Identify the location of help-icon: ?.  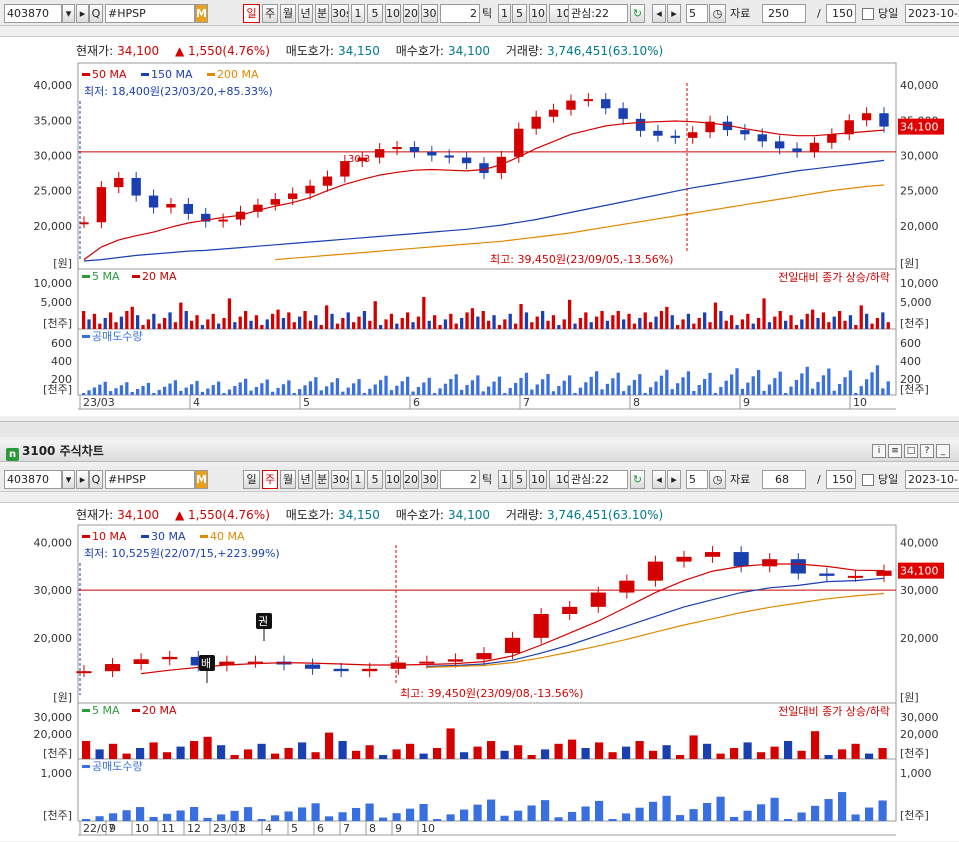
(927, 451).